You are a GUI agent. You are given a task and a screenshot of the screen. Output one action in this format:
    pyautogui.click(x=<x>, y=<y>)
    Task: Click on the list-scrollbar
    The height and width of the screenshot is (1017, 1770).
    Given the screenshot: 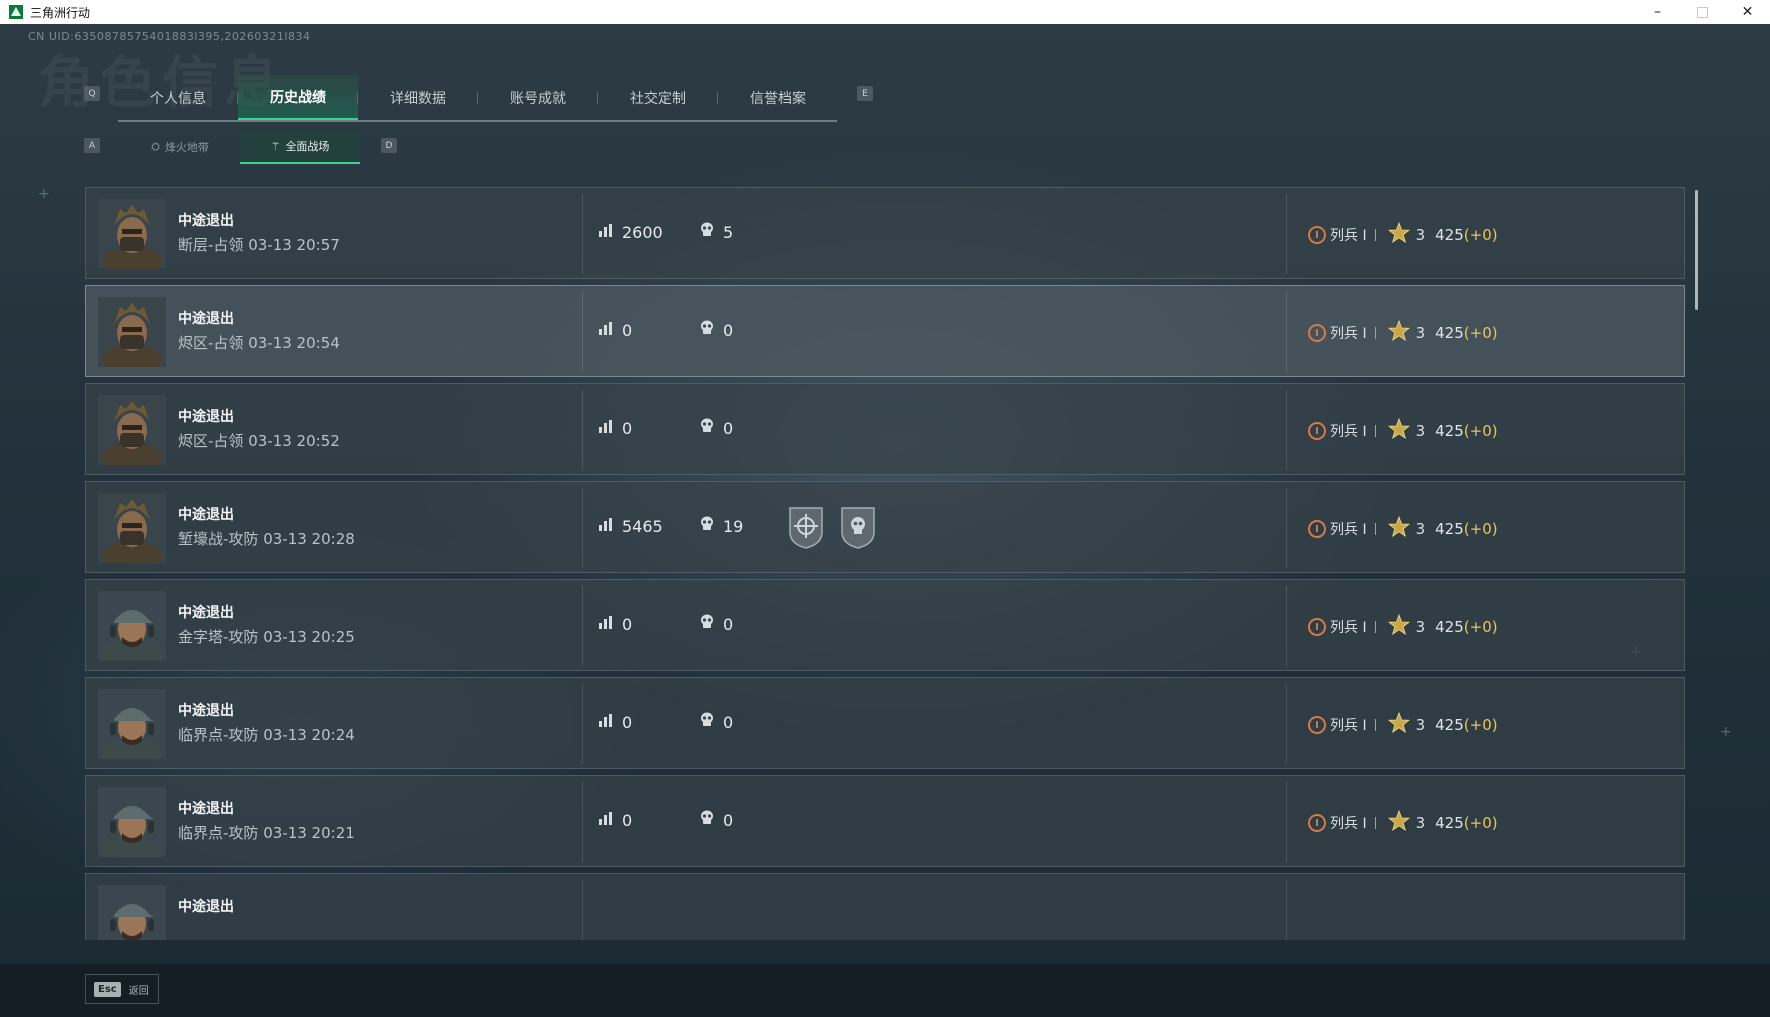 What is the action you would take?
    pyautogui.click(x=1696, y=250)
    